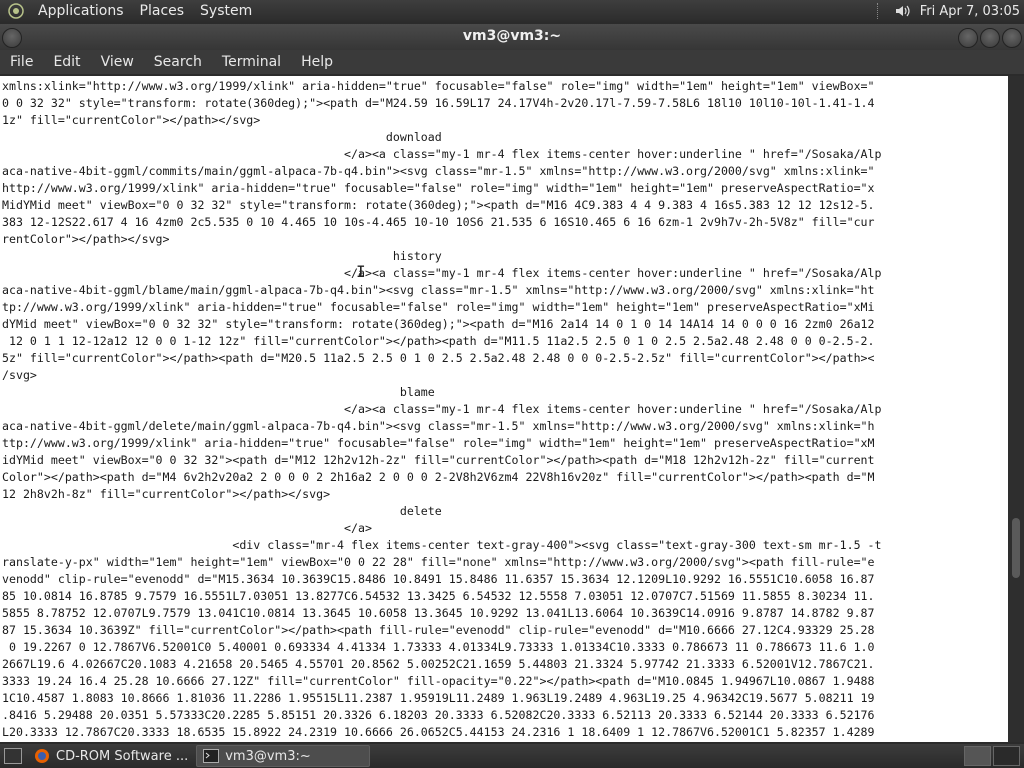 The width and height of the screenshot is (1024, 768). What do you see at coordinates (16, 11) in the screenshot?
I see `gnome-foot-icon` at bounding box center [16, 11].